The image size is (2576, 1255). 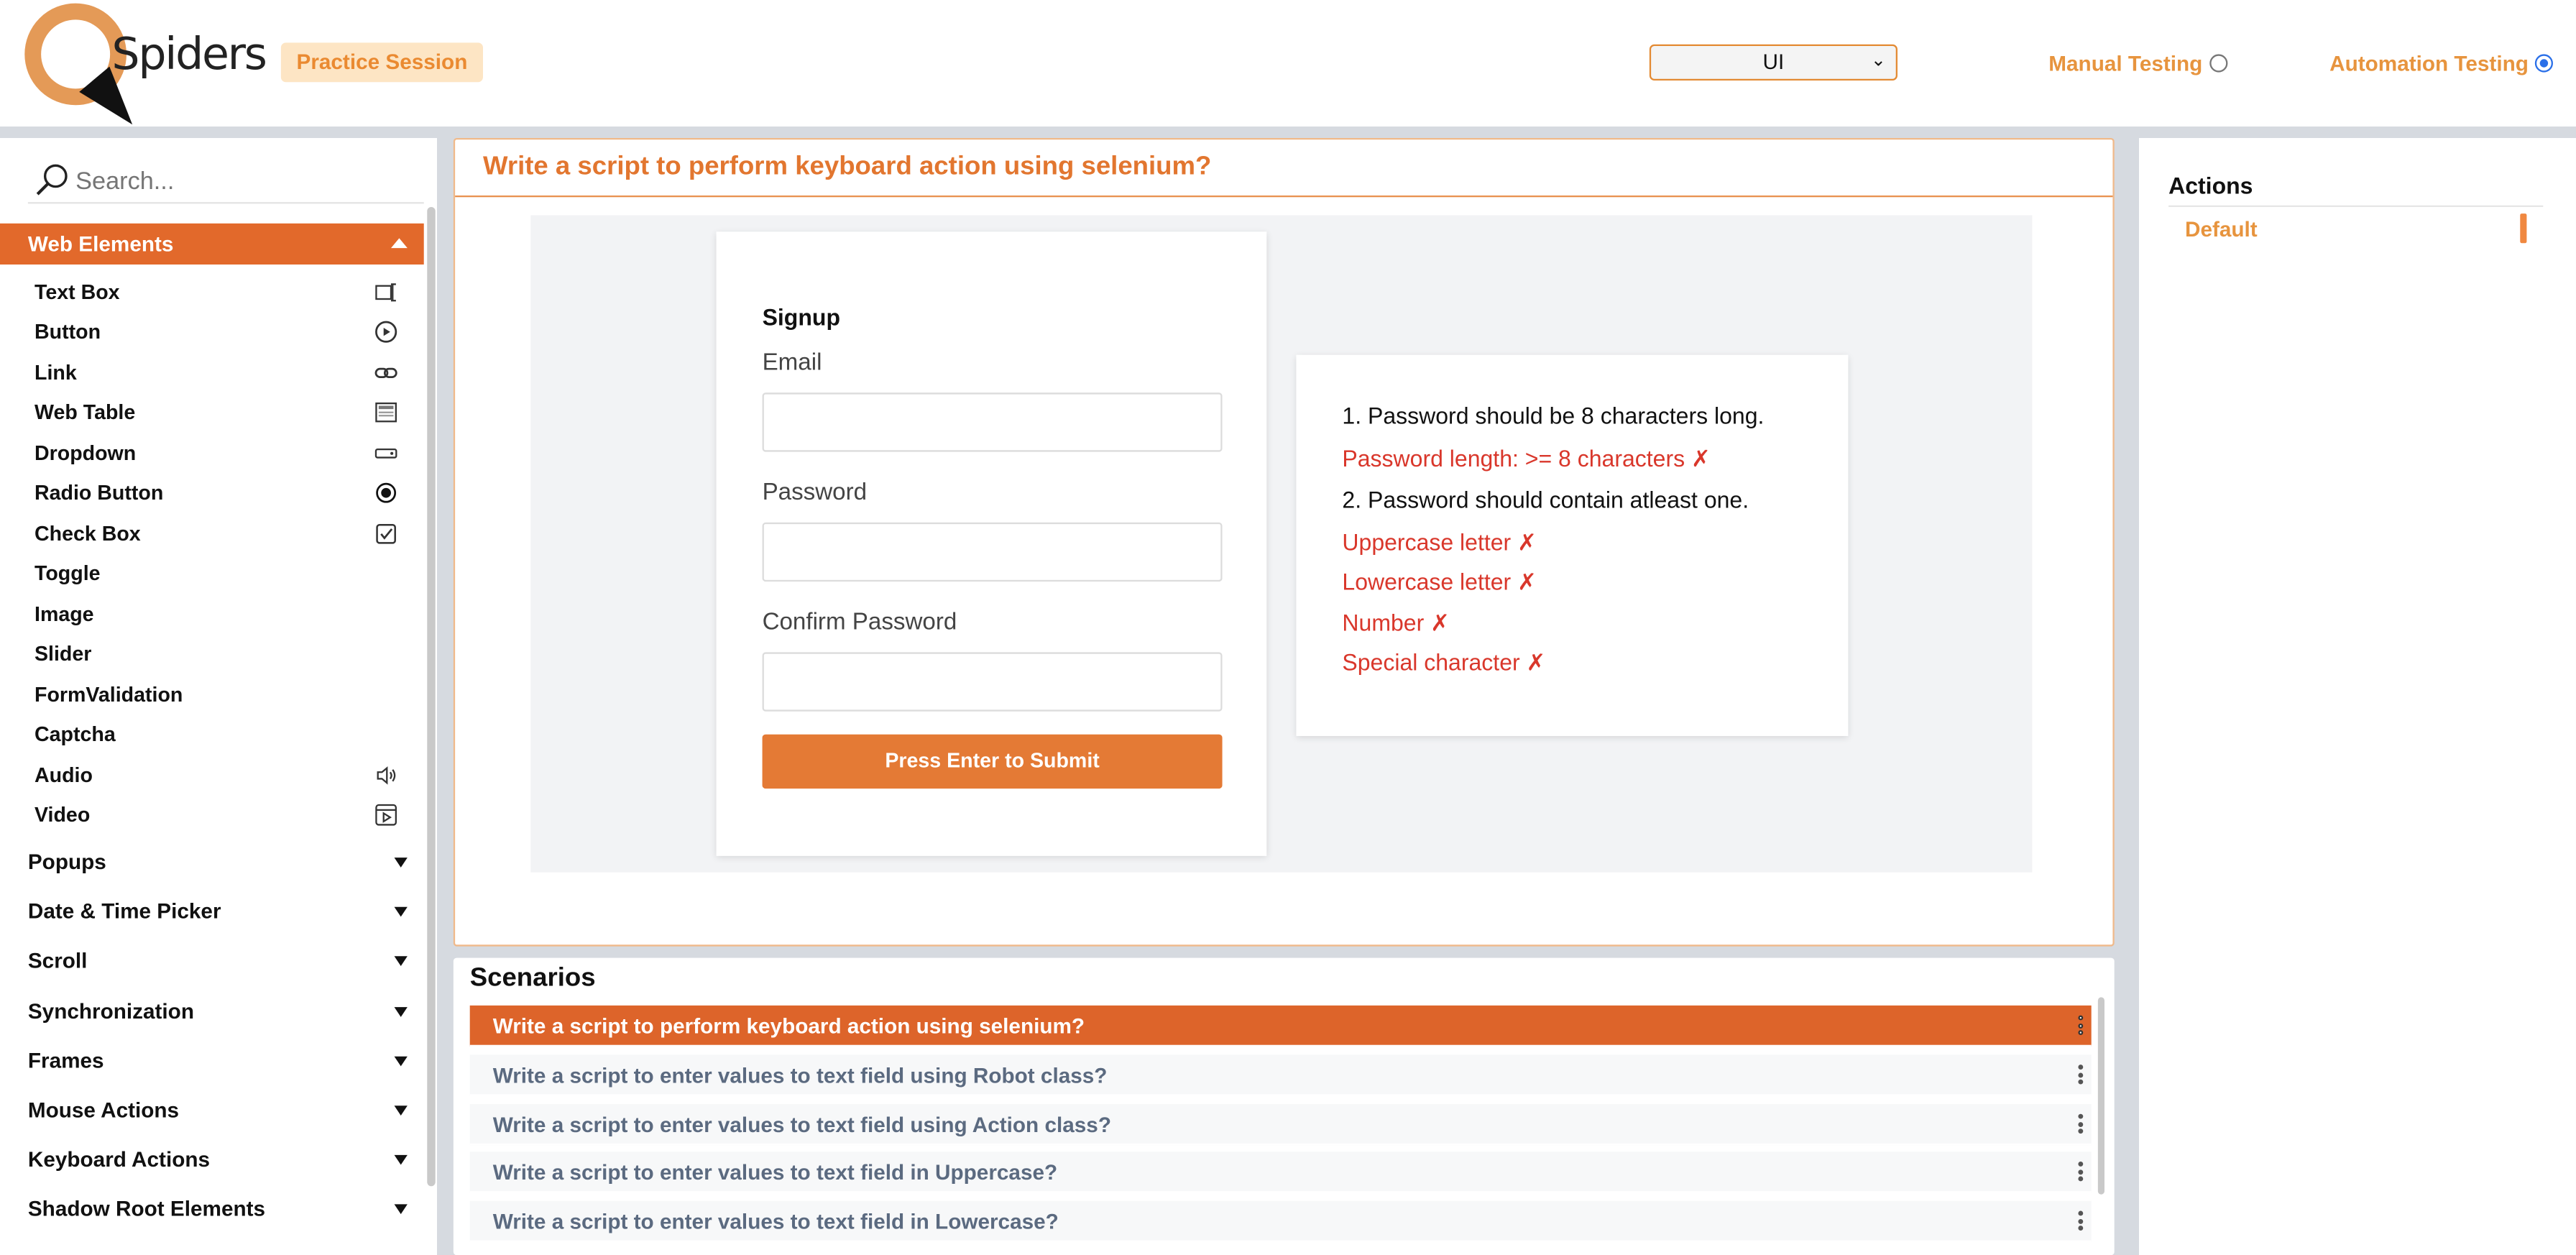 I want to click on sidebar-group-label: Frames, so click(x=65, y=1060).